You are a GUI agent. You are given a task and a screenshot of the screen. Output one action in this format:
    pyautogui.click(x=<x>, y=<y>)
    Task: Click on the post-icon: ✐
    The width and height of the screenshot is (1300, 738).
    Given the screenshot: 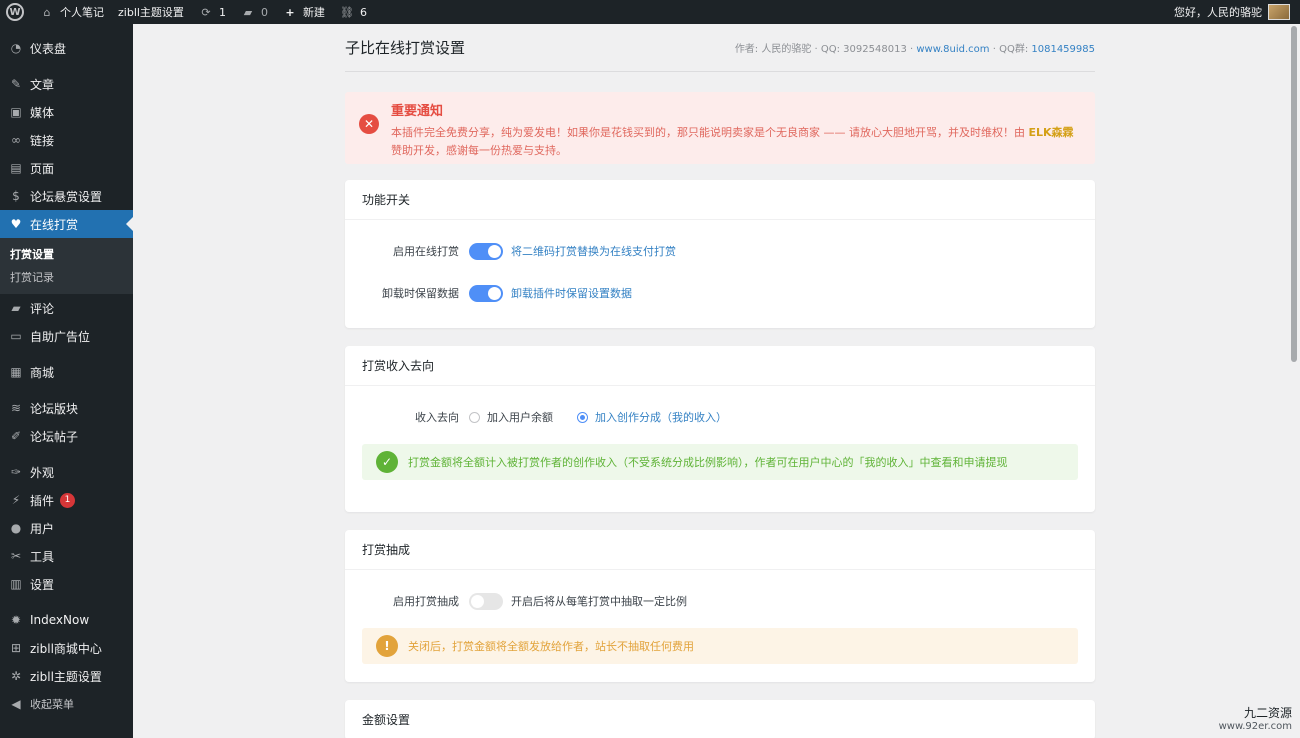 What is the action you would take?
    pyautogui.click(x=16, y=436)
    